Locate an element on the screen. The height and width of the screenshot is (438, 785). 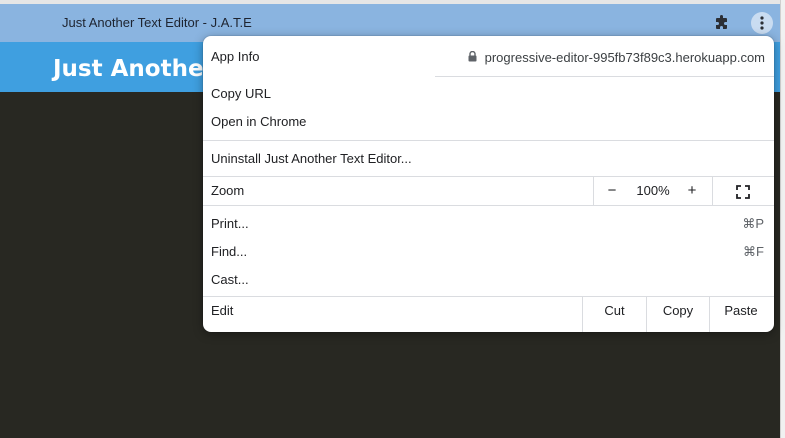
edit-label: Edit is located at coordinates (222, 310).